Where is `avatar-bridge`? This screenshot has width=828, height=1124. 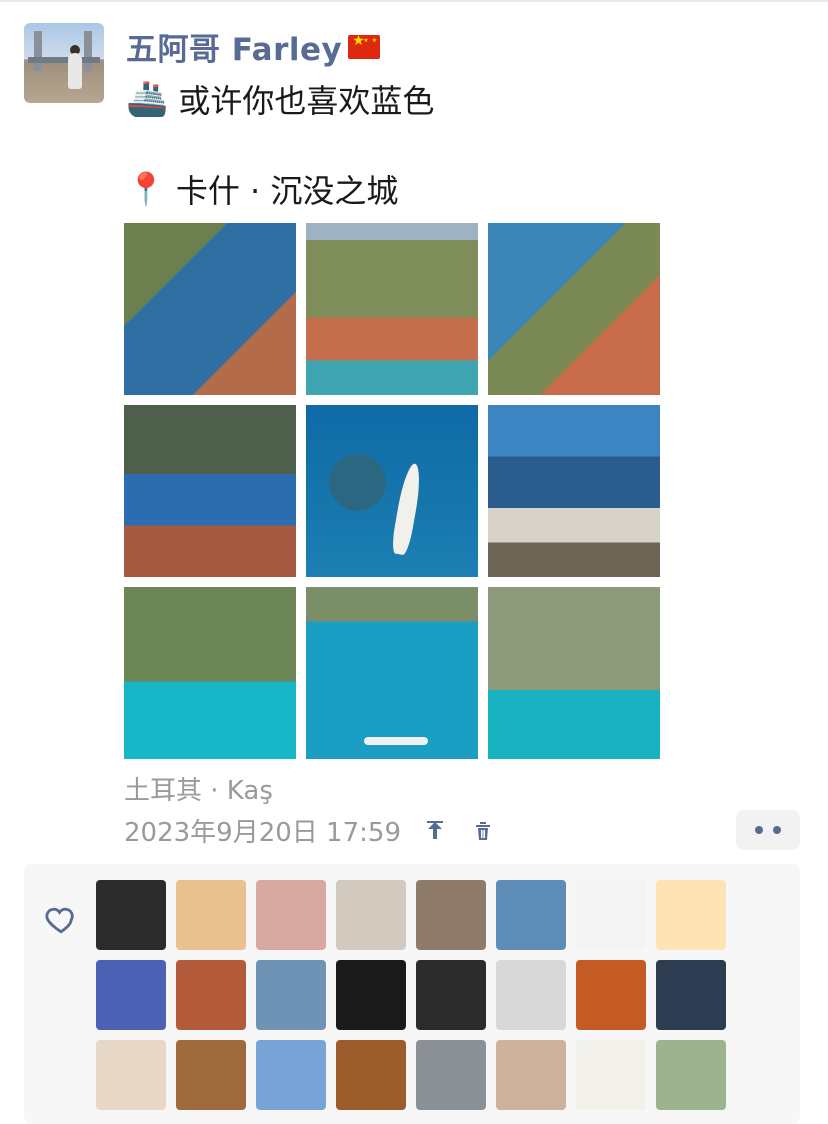
avatar-bridge is located at coordinates (64, 60).